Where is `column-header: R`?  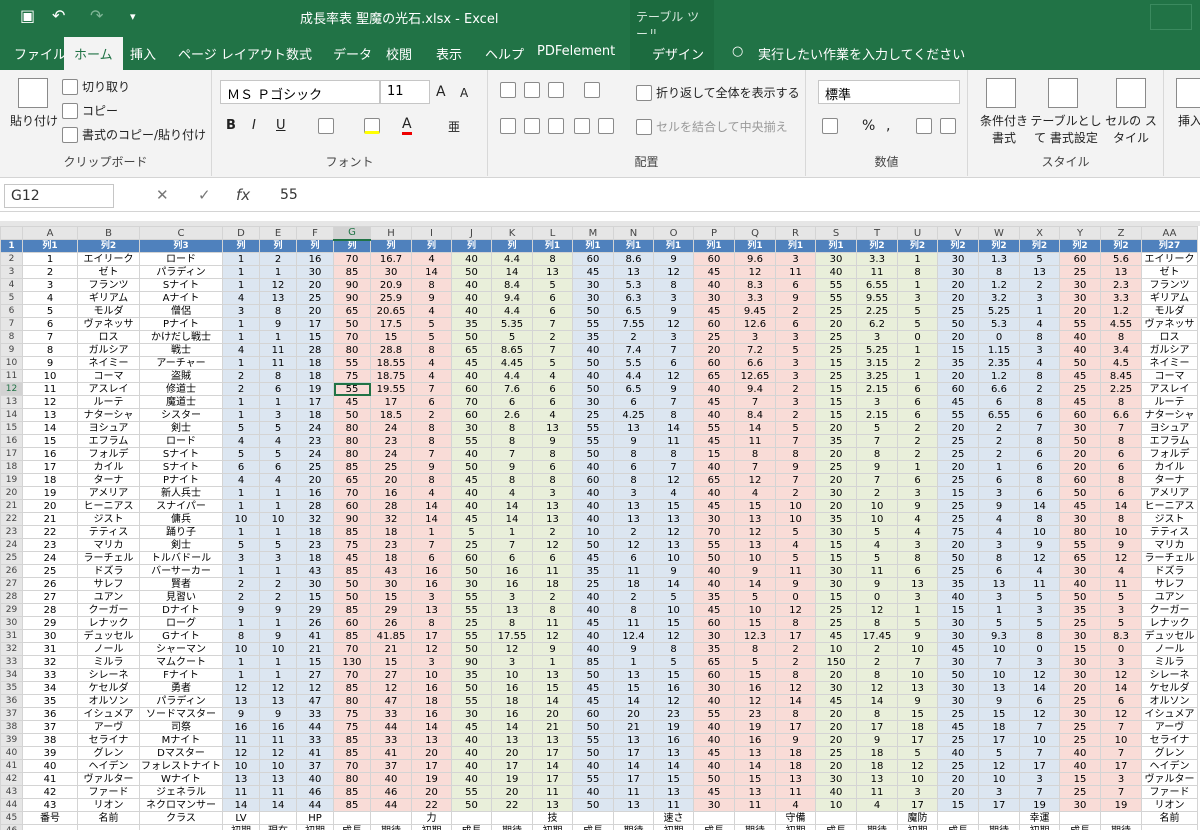 column-header: R is located at coordinates (795, 233).